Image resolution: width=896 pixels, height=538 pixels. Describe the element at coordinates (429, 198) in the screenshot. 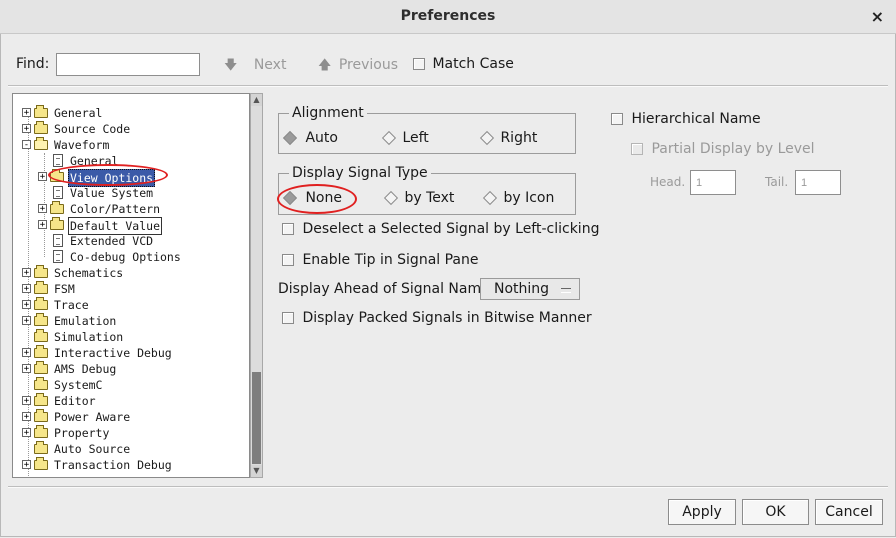

I see `radio-label: by Text` at that location.